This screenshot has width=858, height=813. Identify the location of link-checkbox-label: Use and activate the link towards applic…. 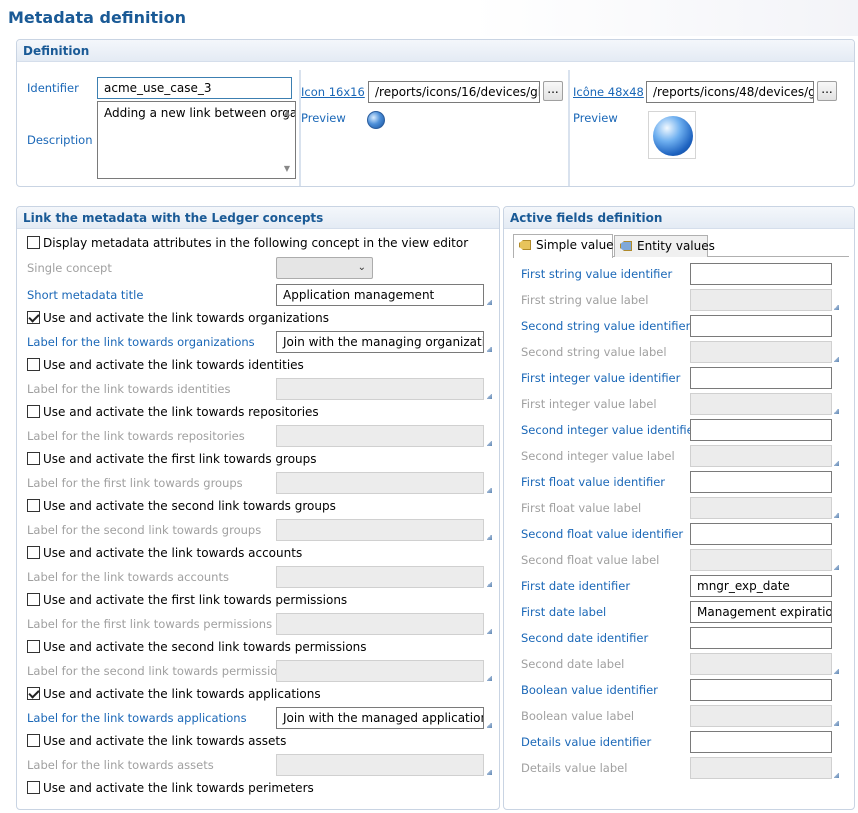
(182, 694).